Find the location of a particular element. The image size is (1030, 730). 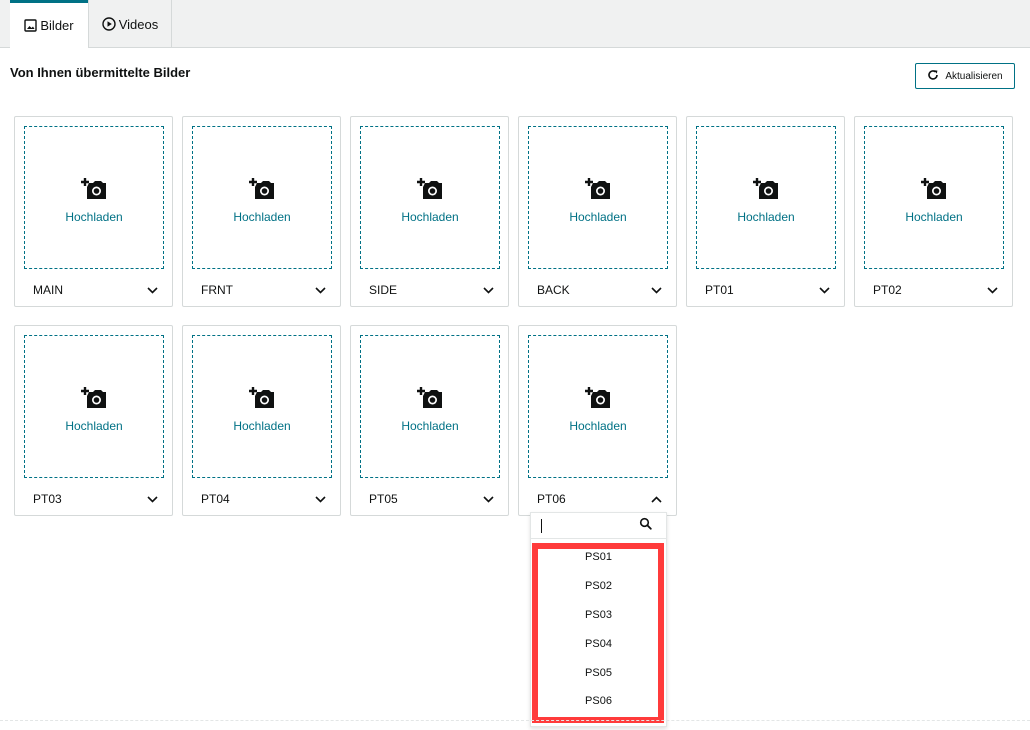

image-slot-card: Hochladen PT05 is located at coordinates (429, 420).